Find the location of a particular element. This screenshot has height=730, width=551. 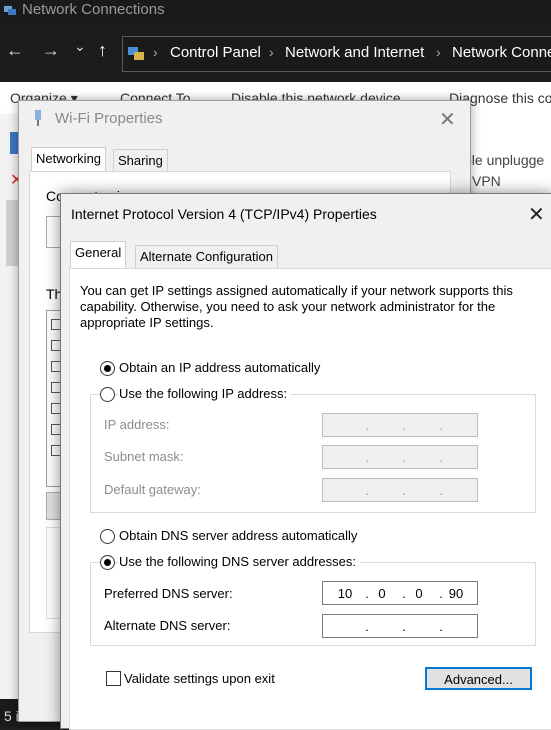

connections-list-left: ✕ is located at coordinates (10, 406).